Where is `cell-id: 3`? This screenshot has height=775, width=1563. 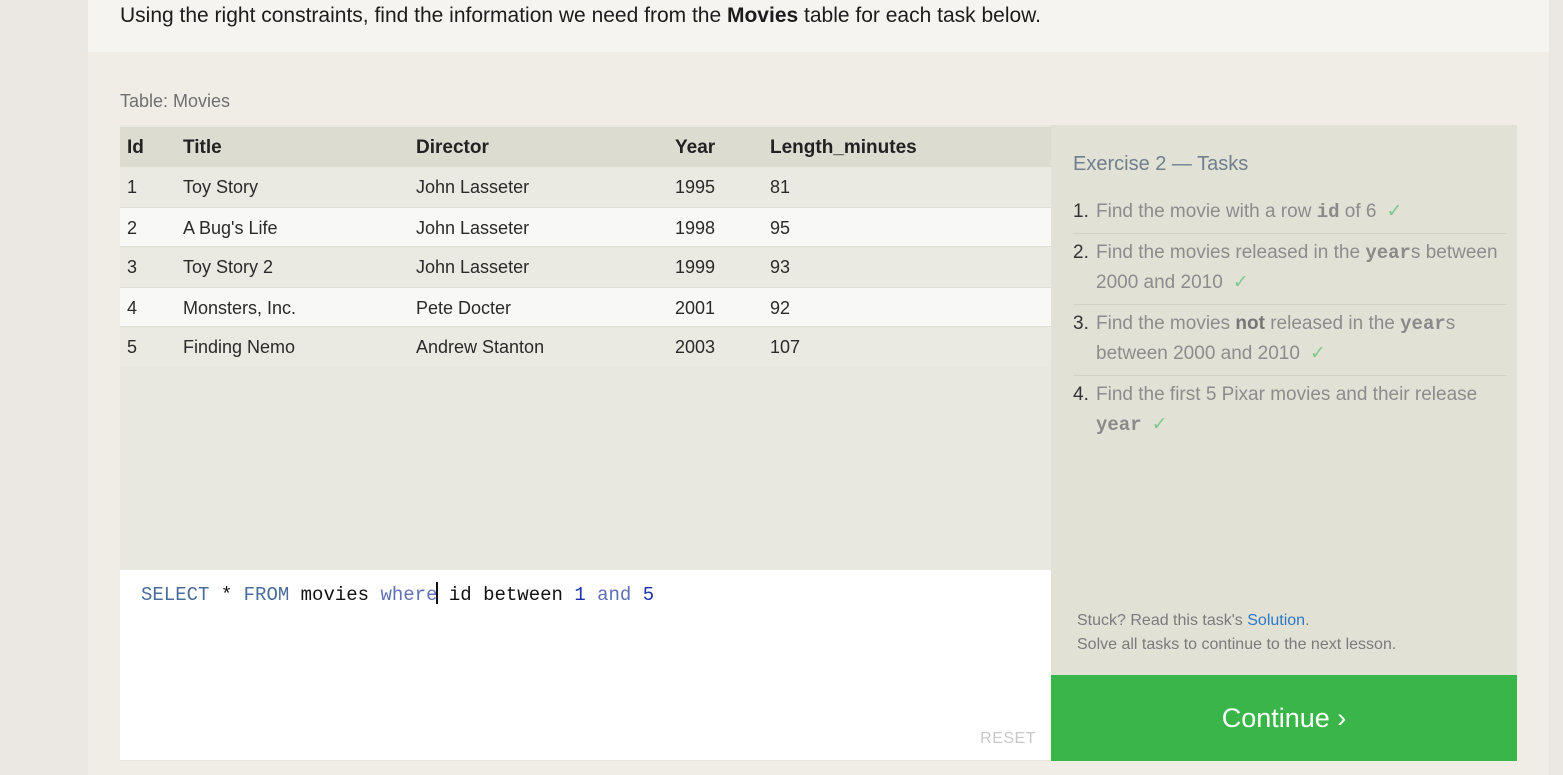 cell-id: 3 is located at coordinates (132, 267).